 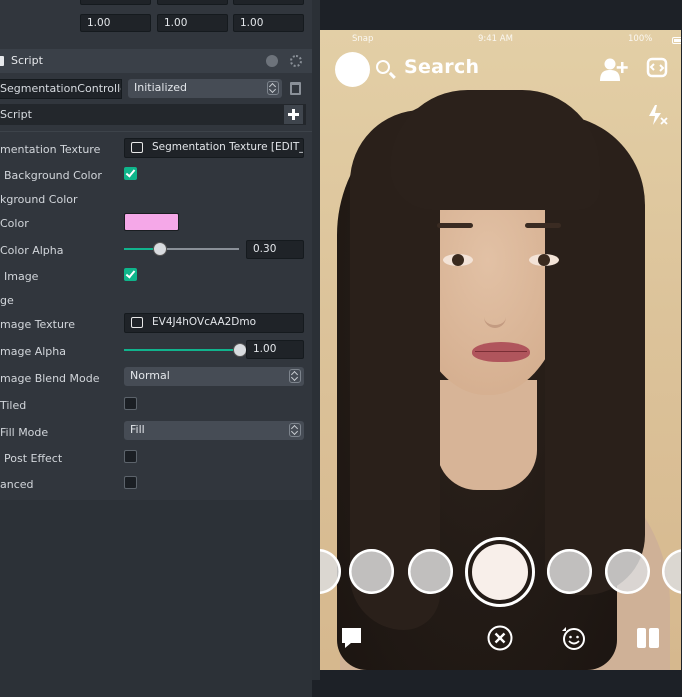 What do you see at coordinates (53, 175) in the screenshot?
I see `background-color-label: Background Color` at bounding box center [53, 175].